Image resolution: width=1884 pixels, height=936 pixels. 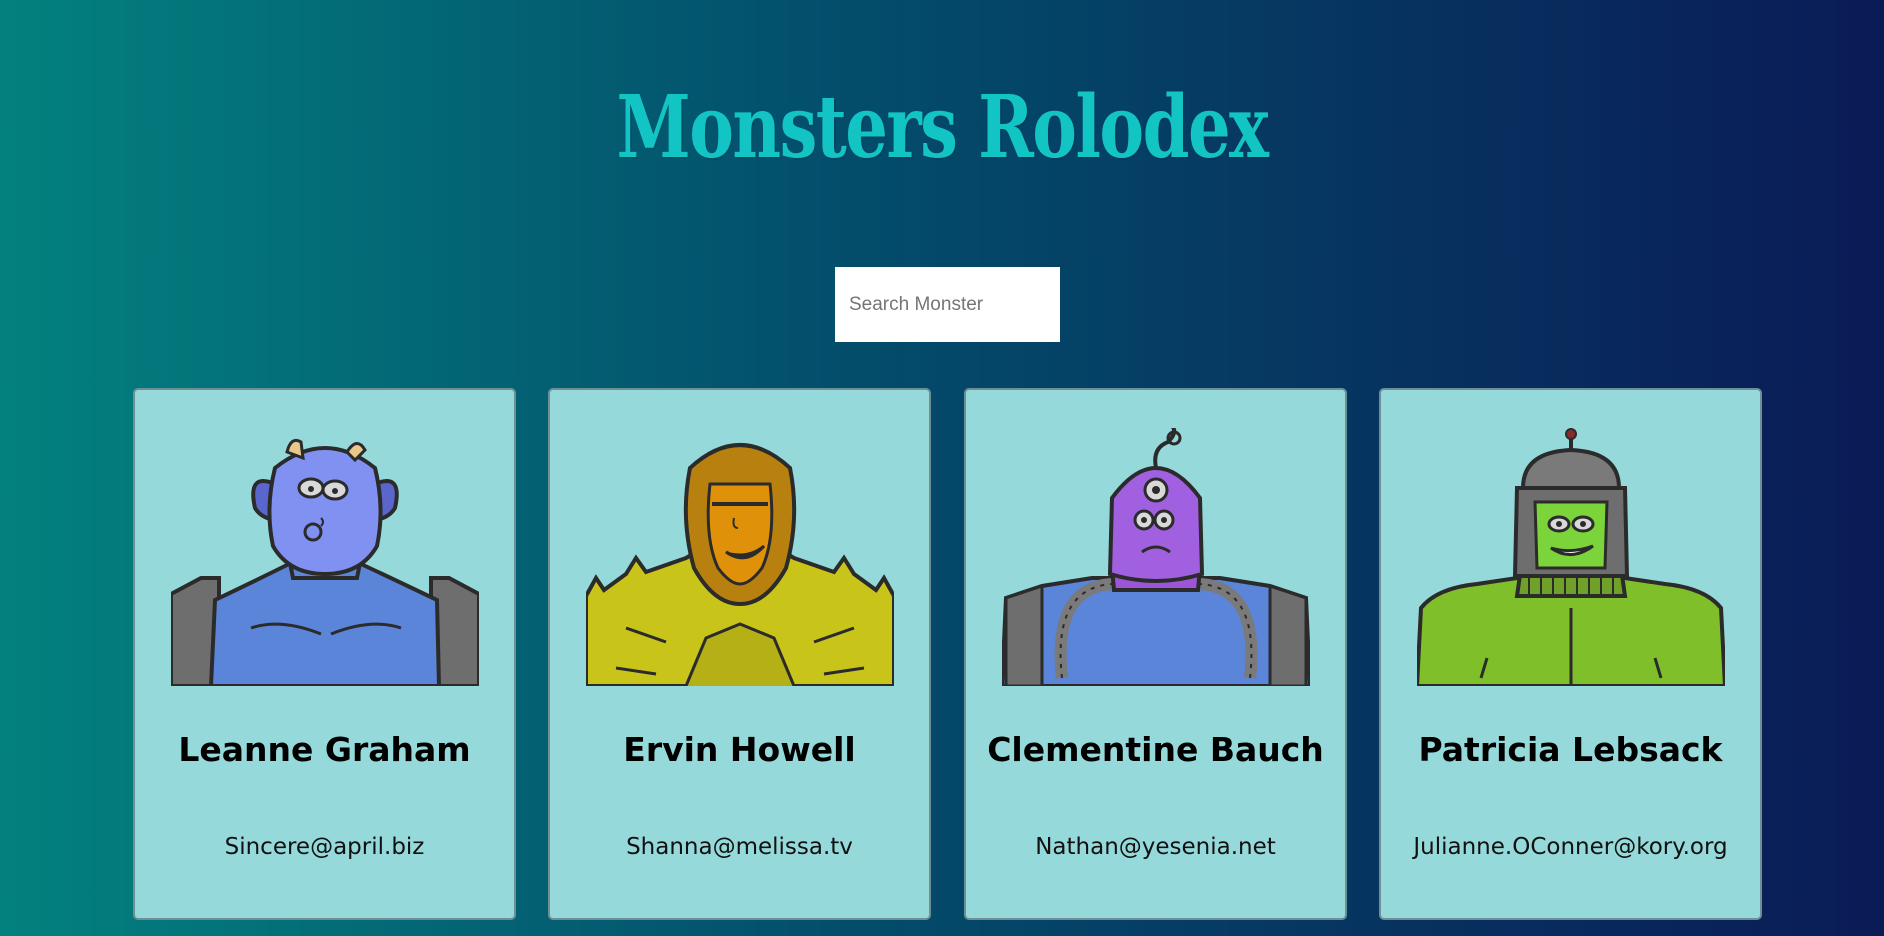 What do you see at coordinates (943, 127) in the screenshot?
I see `page-title: Monsters Rolodex` at bounding box center [943, 127].